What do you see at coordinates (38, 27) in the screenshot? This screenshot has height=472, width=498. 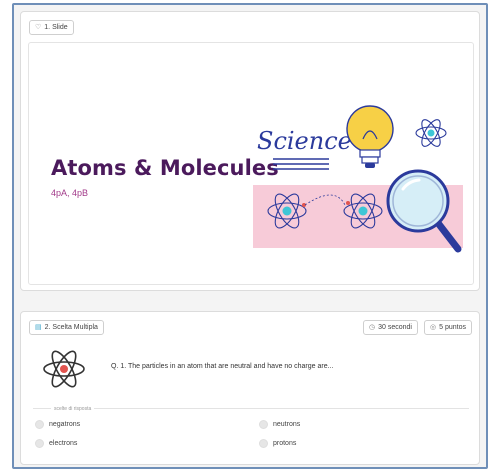 I see `heart-icon: ♡` at bounding box center [38, 27].